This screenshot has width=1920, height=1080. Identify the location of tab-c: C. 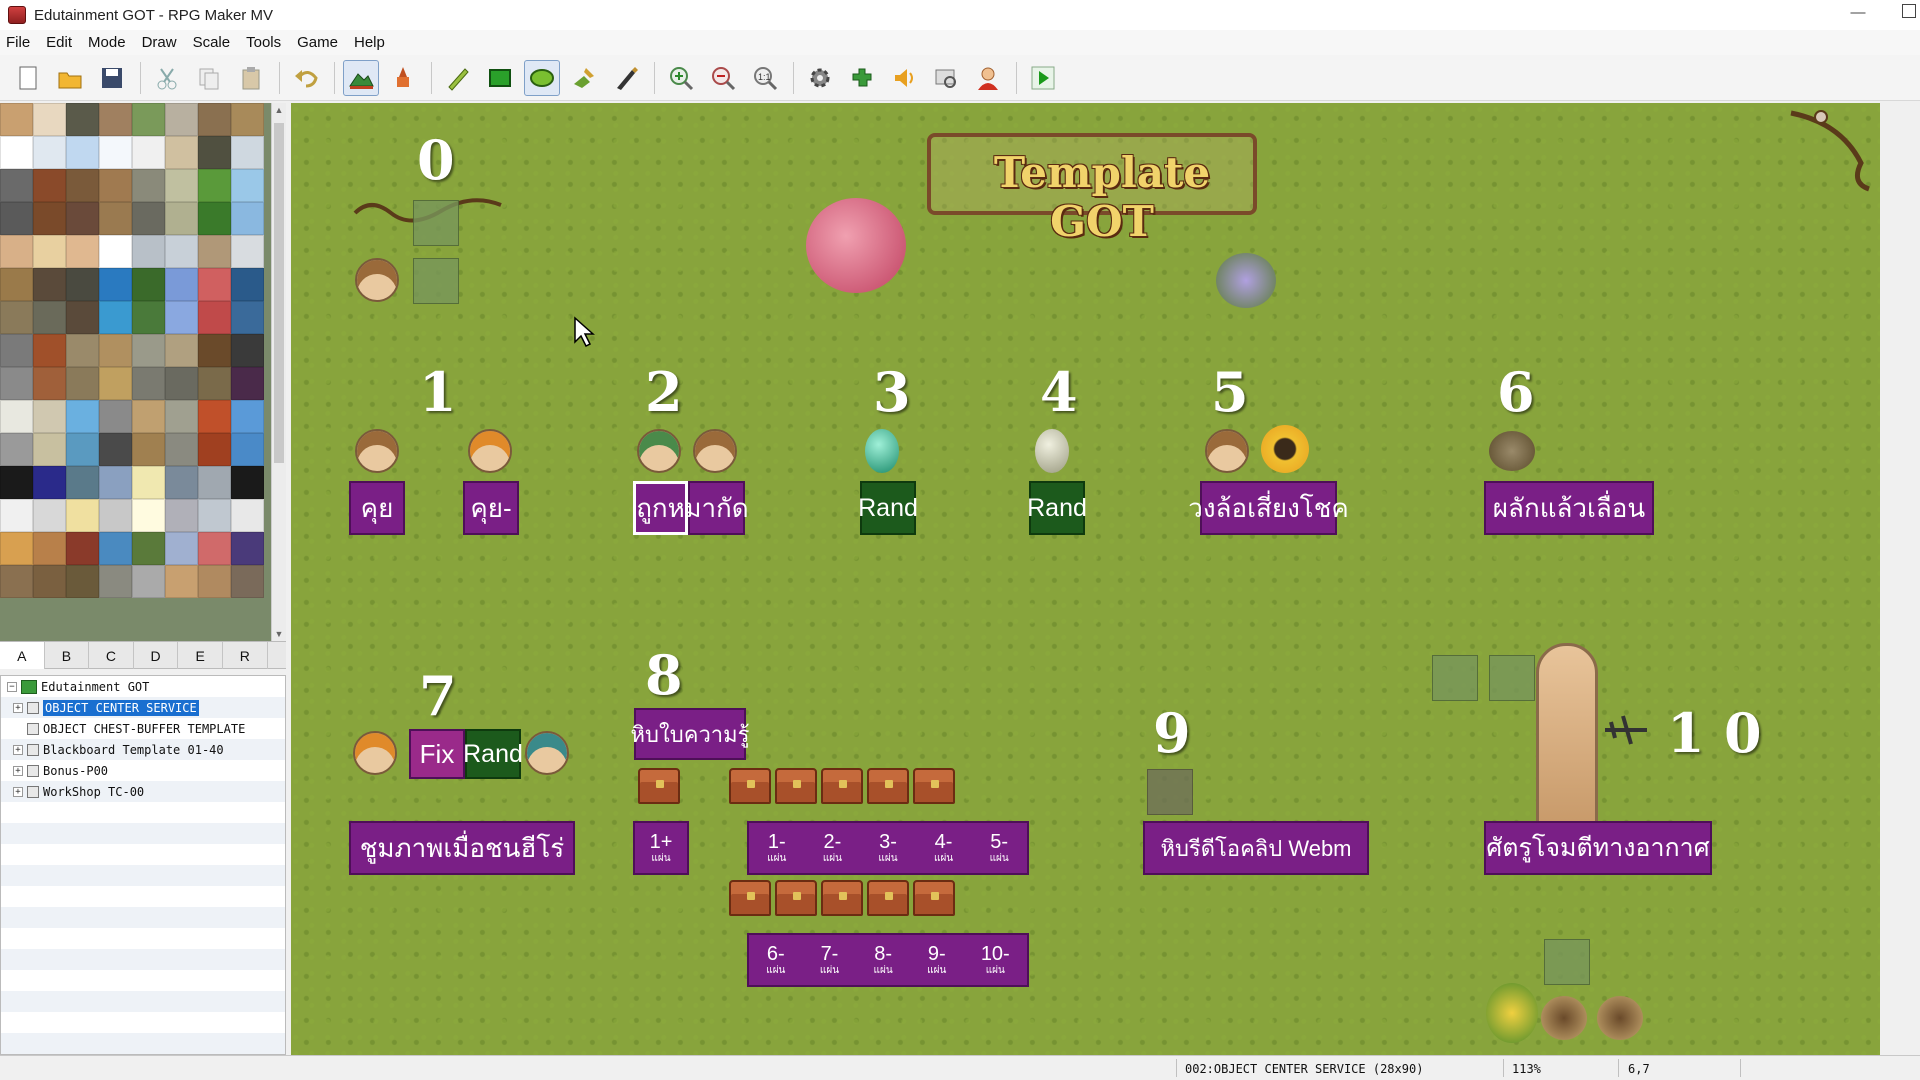
(111, 655).